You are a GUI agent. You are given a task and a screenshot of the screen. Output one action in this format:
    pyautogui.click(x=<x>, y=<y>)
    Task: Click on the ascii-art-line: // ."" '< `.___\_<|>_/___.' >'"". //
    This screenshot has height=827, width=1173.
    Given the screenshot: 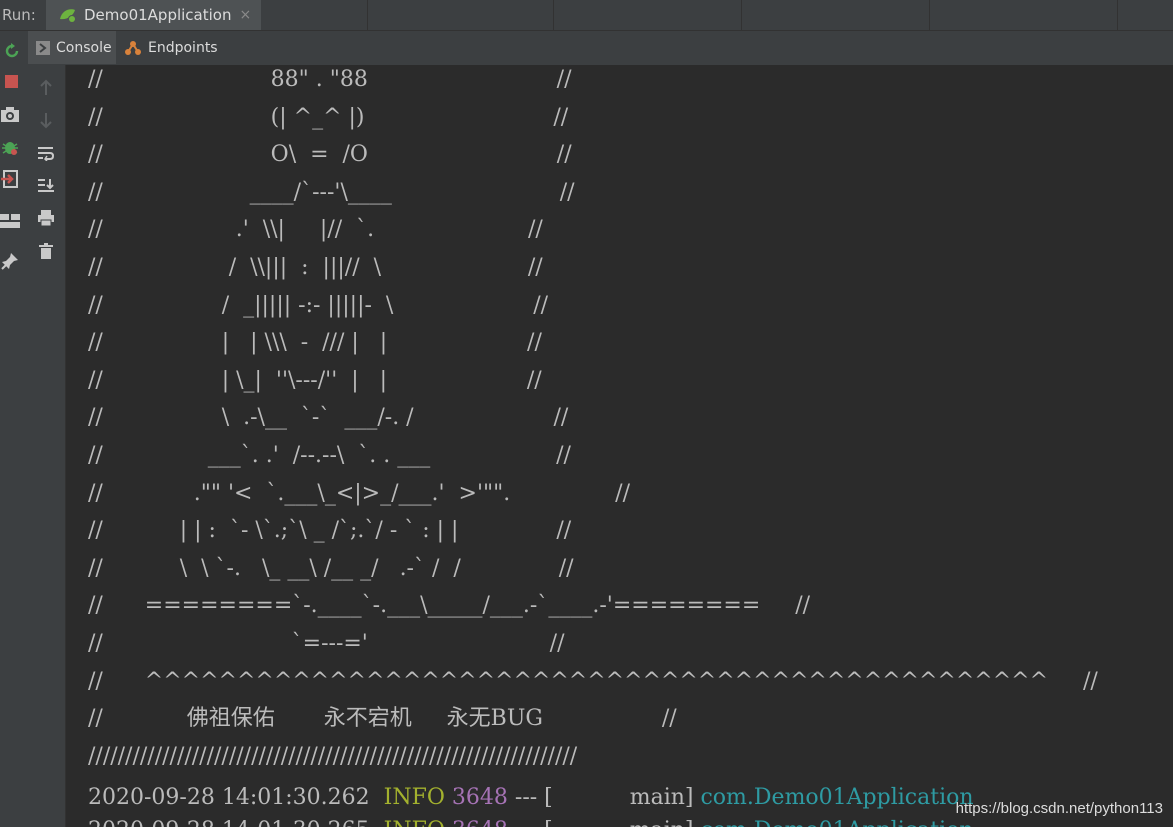 What is the action you would take?
    pyautogui.click(x=359, y=493)
    